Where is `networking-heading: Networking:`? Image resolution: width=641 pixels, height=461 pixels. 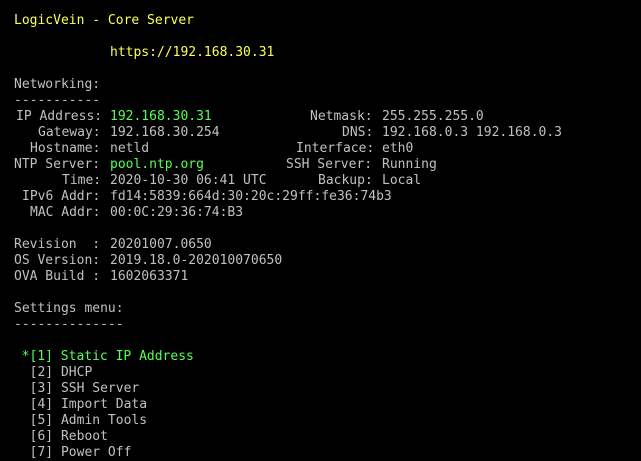
networking-heading: Networking: is located at coordinates (57, 84).